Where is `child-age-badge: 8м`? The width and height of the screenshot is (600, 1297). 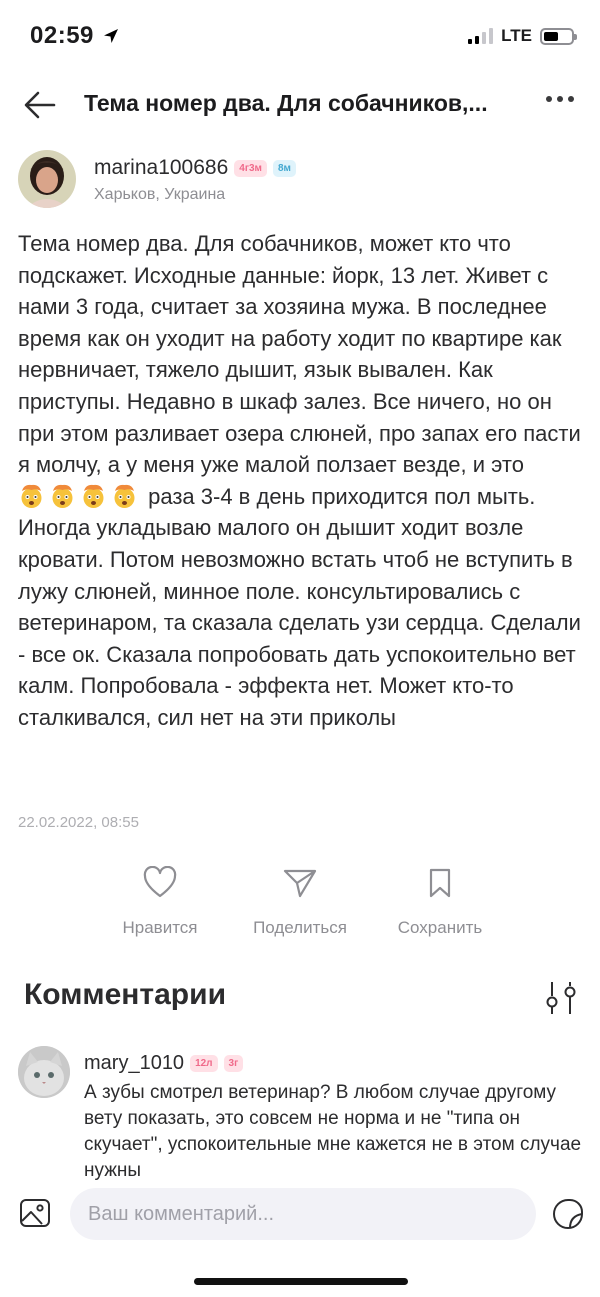 child-age-badge: 8м is located at coordinates (284, 168).